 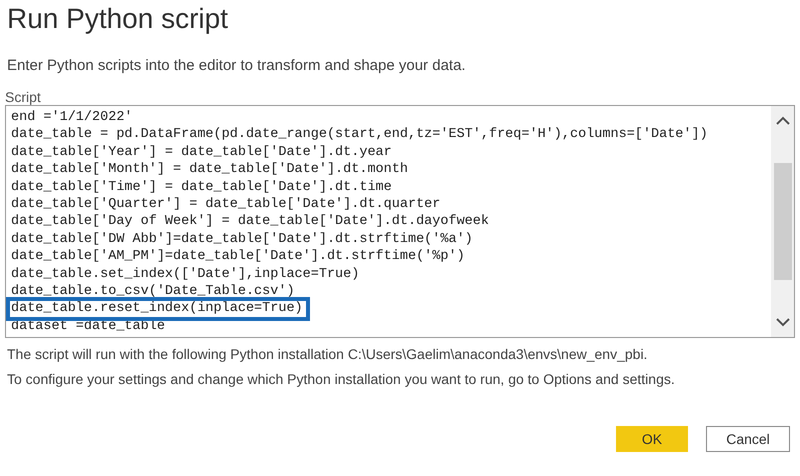 What do you see at coordinates (359, 135) in the screenshot?
I see `code-line: date_table = pd.DataFrame(pd.date_range(start,end,tz='EST',freq='H'),columns=['Date'])` at bounding box center [359, 135].